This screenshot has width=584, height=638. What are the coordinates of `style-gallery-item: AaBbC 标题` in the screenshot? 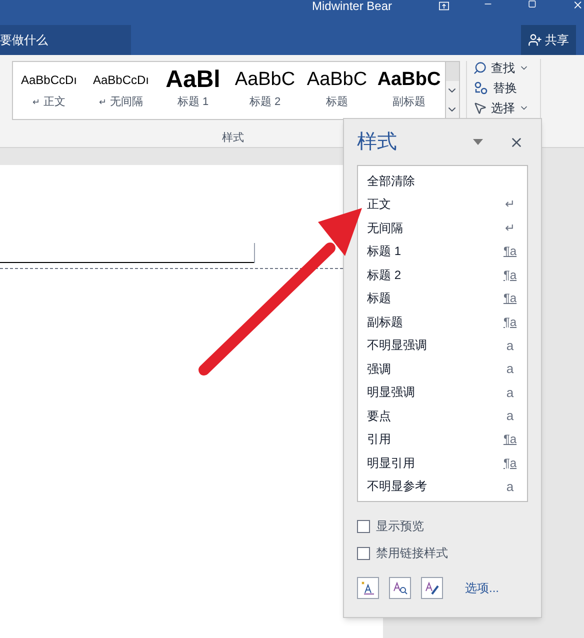 It's located at (337, 90).